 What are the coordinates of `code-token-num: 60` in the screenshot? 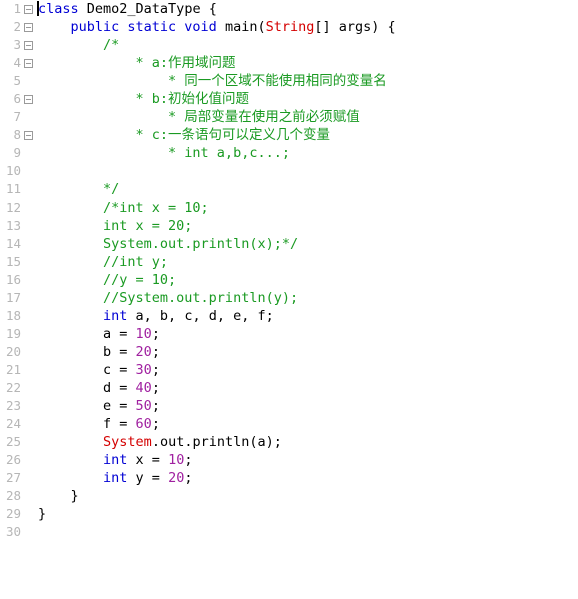 It's located at (143, 424).